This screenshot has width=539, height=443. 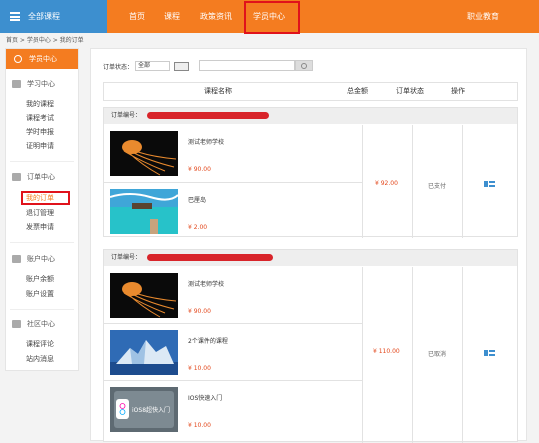 I want to click on col-course-name: 课程名称, so click(x=218, y=91).